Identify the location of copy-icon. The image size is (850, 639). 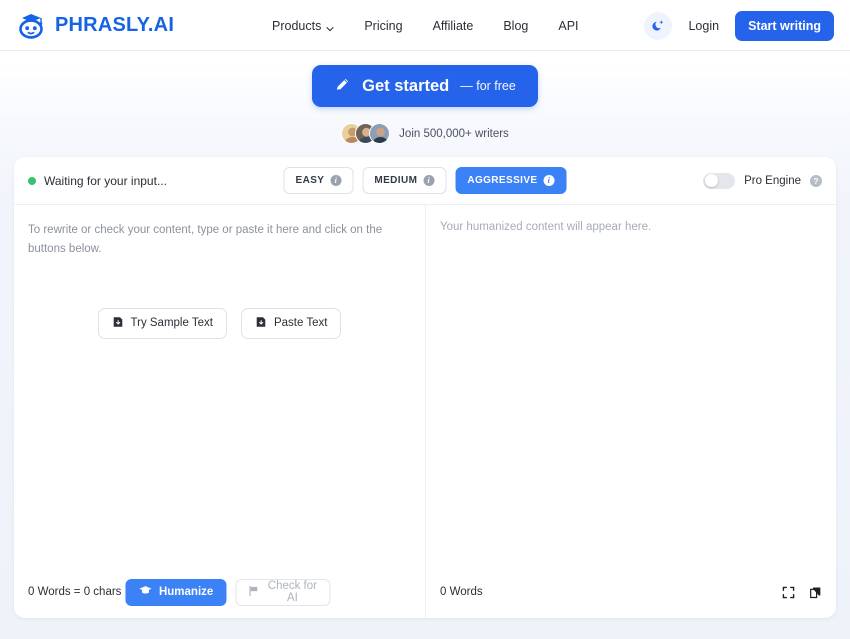
(815, 592).